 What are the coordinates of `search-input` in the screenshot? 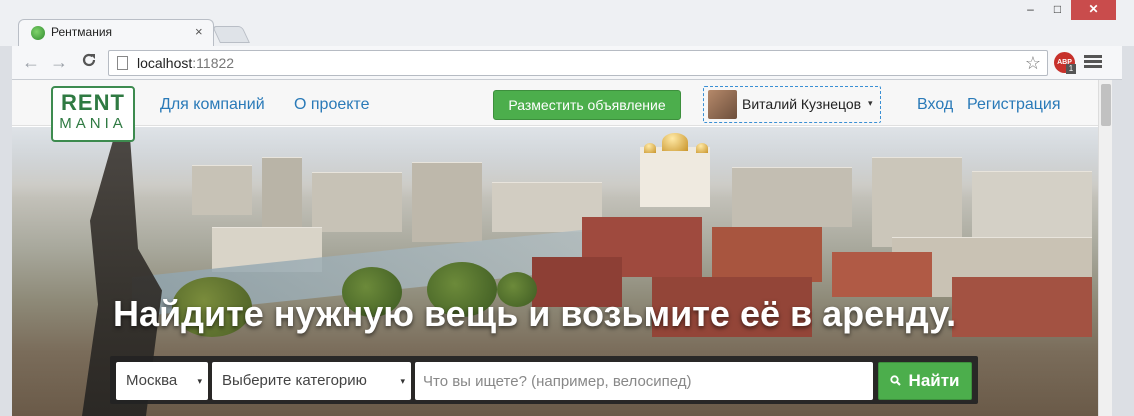 It's located at (644, 381).